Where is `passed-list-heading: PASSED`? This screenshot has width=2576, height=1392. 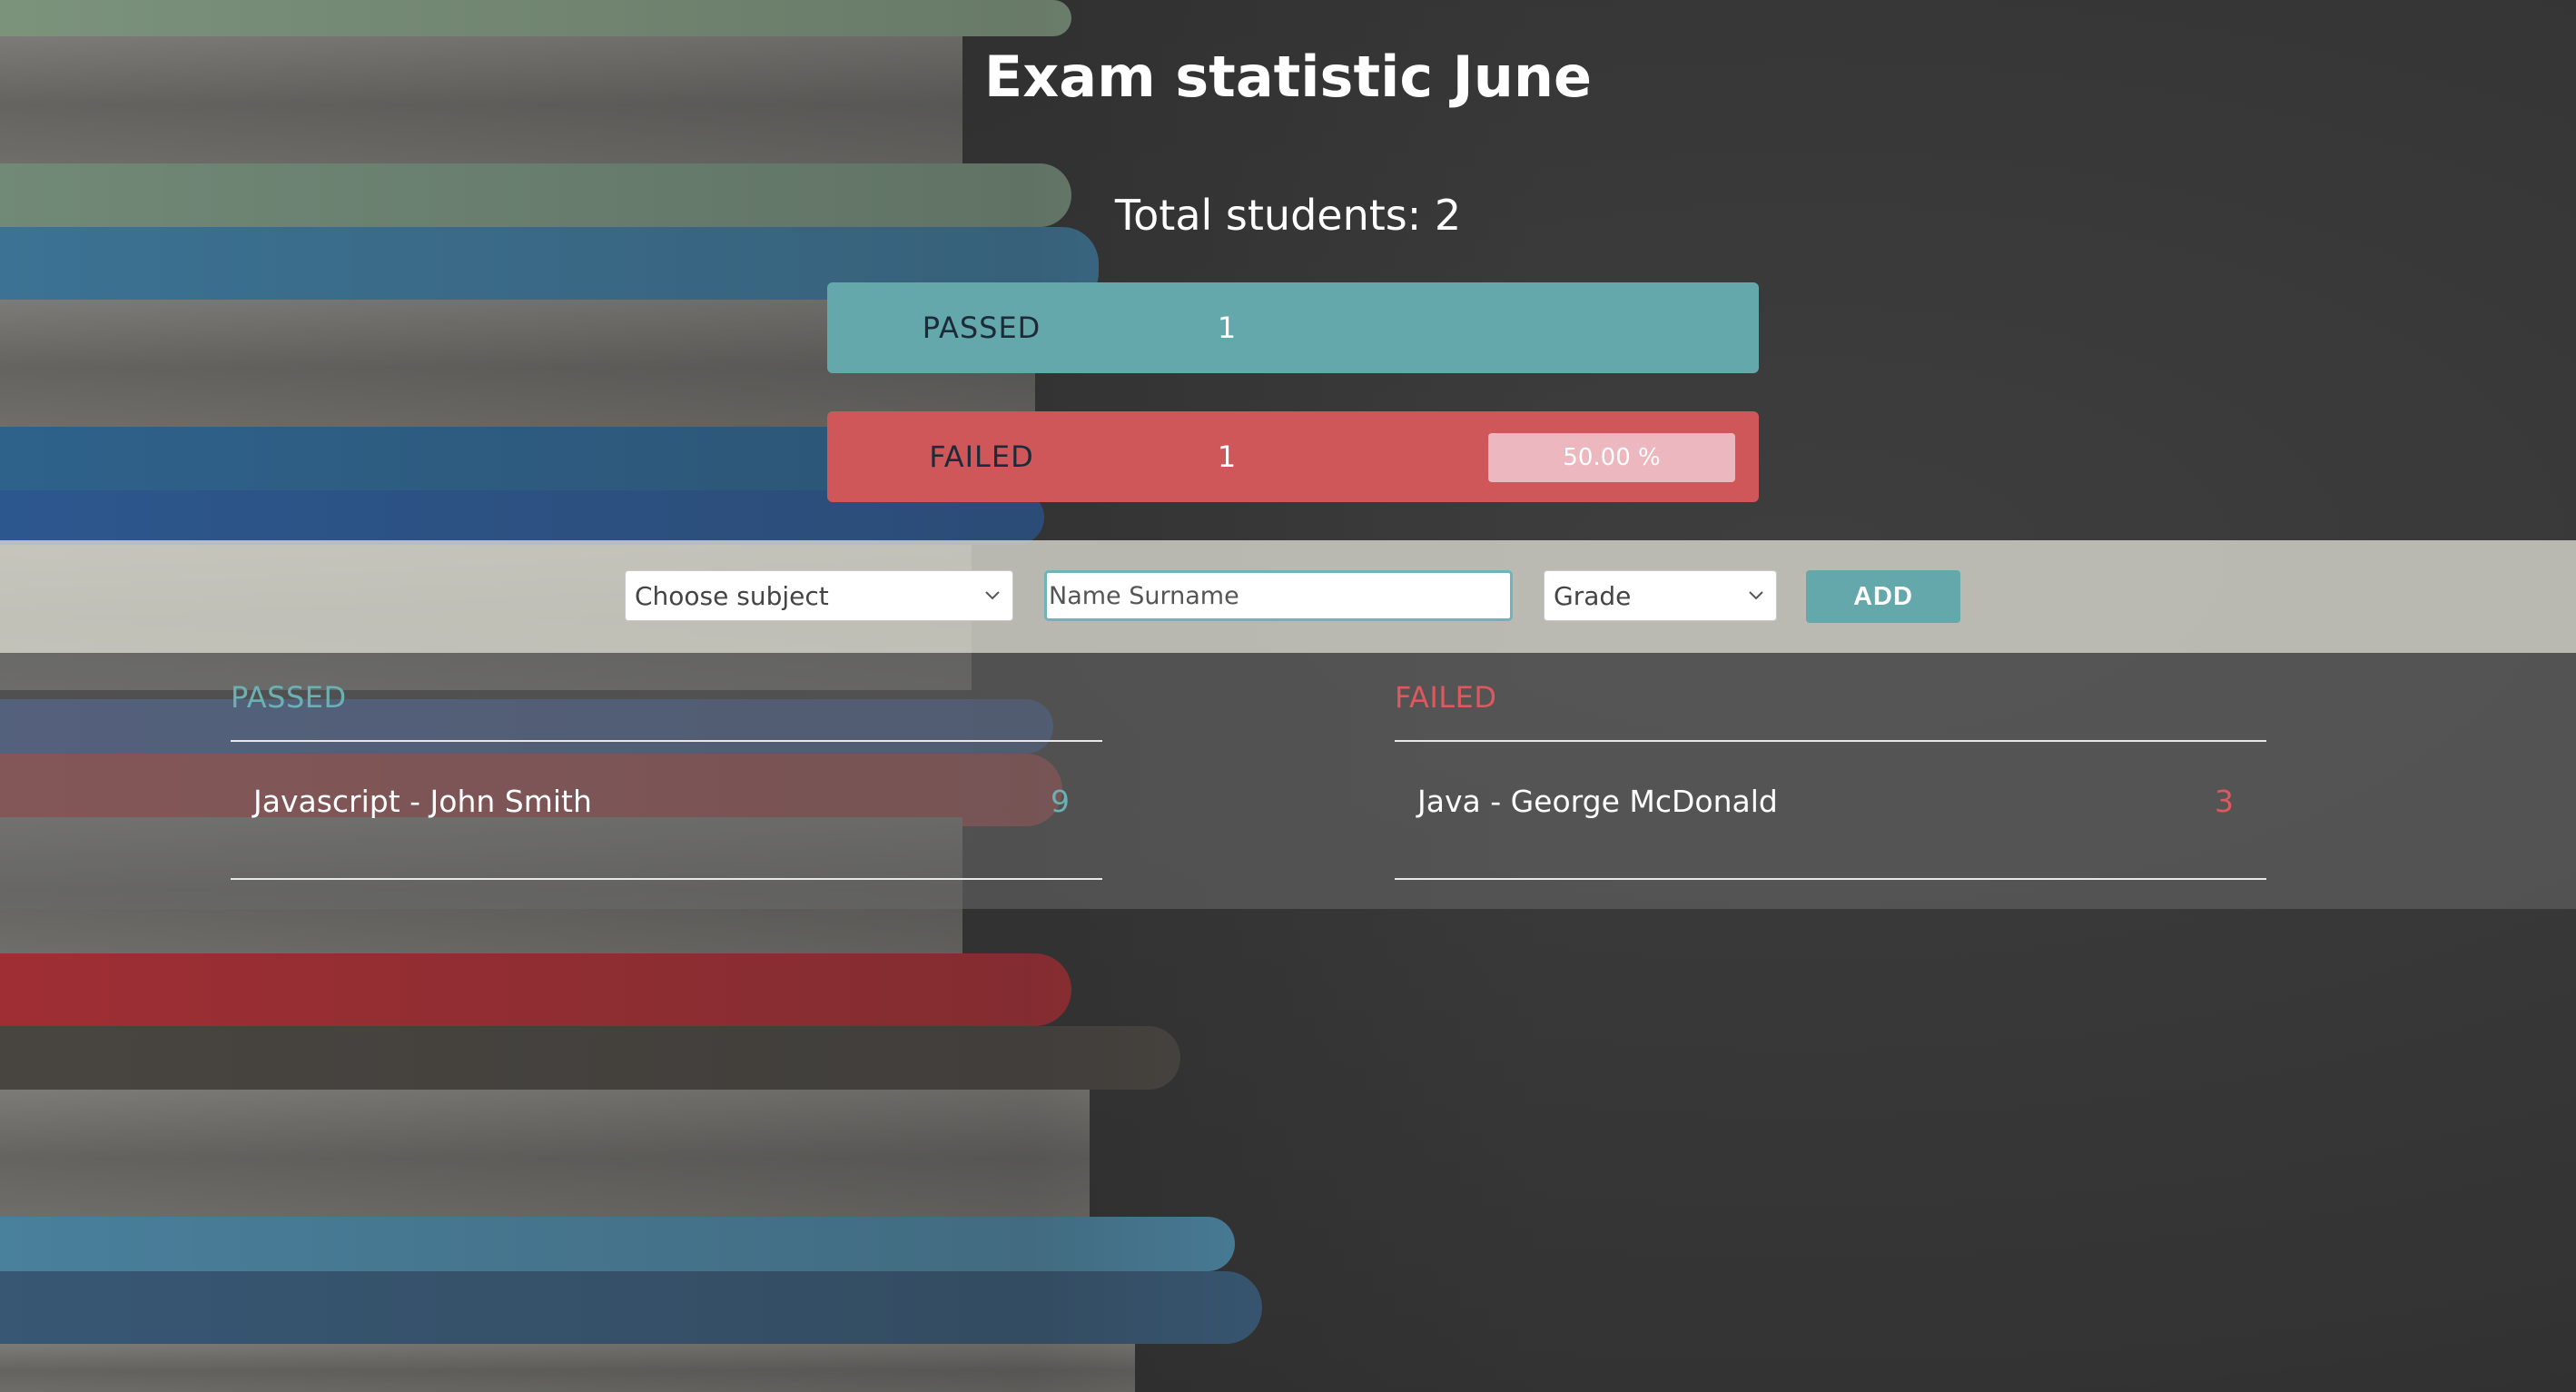 passed-list-heading: PASSED is located at coordinates (289, 697).